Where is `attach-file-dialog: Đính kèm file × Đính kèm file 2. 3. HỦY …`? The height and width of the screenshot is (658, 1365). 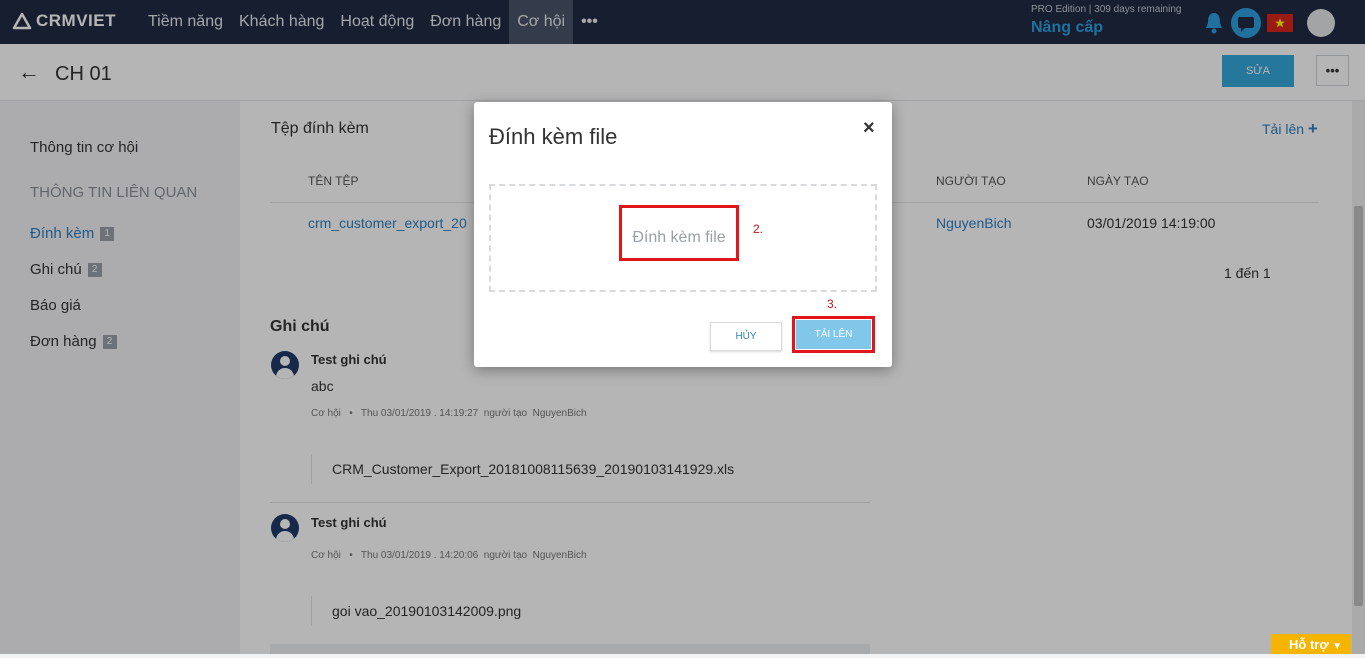
attach-file-dialog: Đính kèm file × Đính kèm file 2. 3. HỦY … is located at coordinates (683, 234).